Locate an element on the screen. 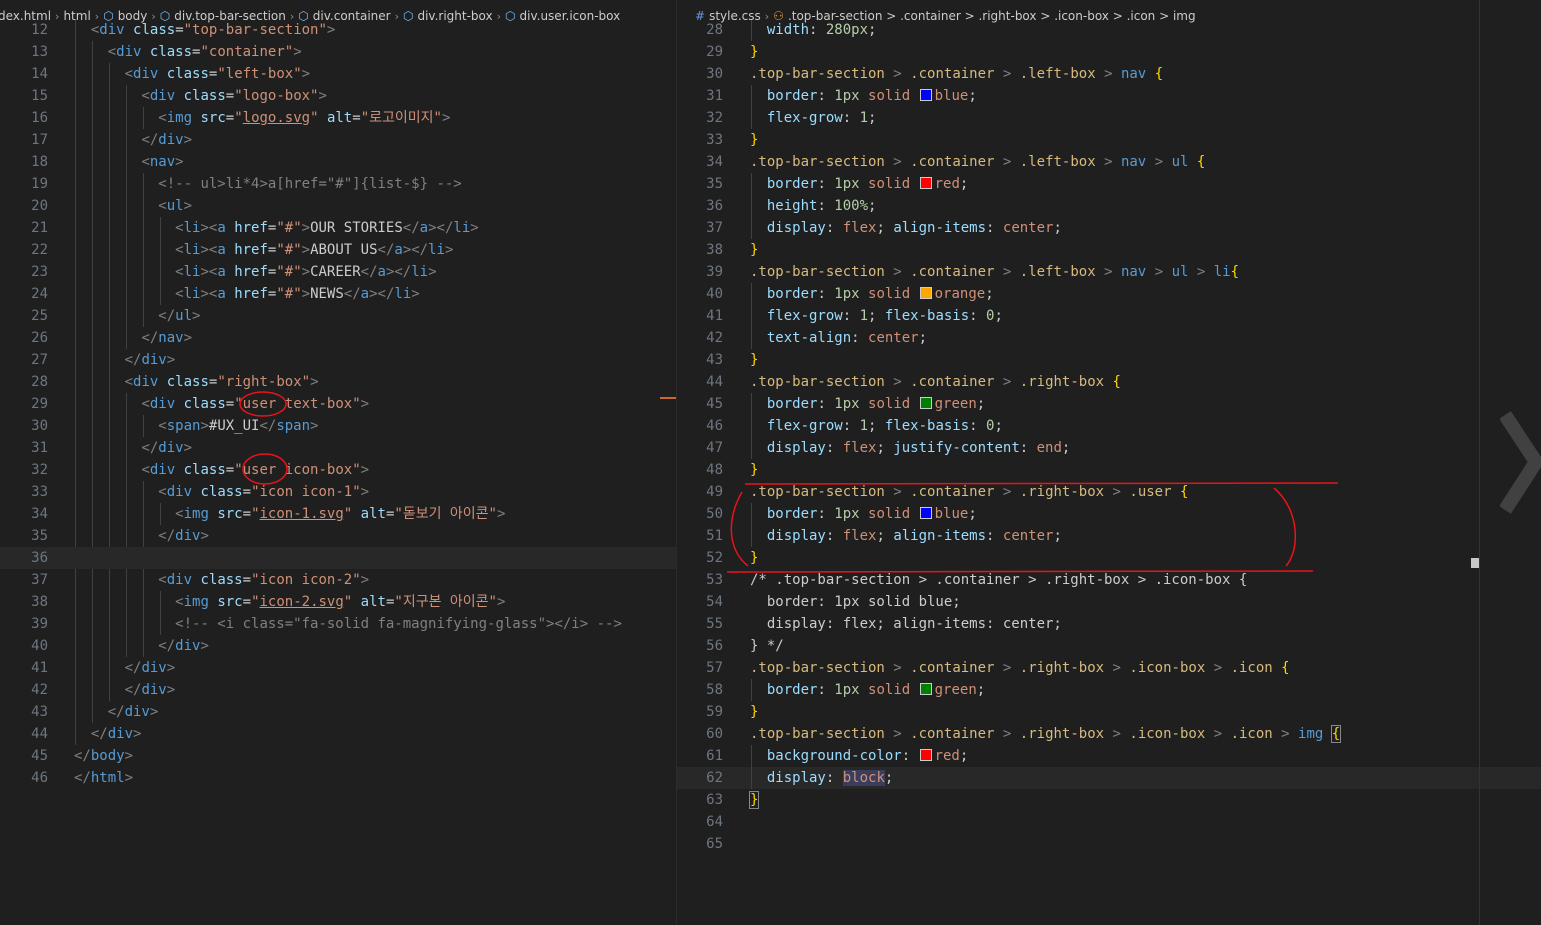  code-line: 18 <nav> is located at coordinates (338, 162).